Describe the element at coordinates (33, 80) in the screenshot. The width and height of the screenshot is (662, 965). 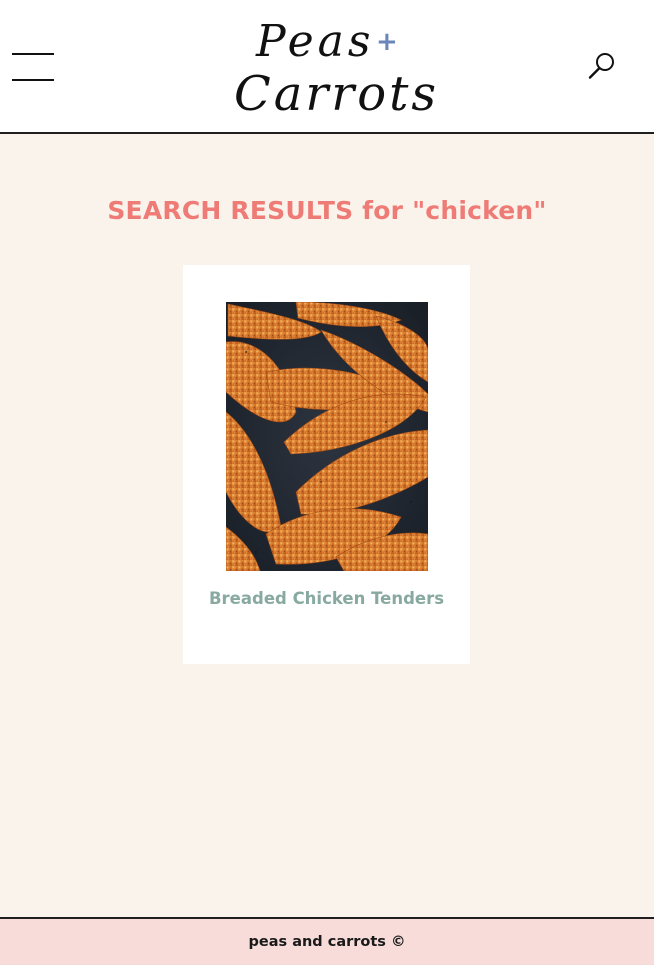
I see `menu-bar-bottom` at that location.